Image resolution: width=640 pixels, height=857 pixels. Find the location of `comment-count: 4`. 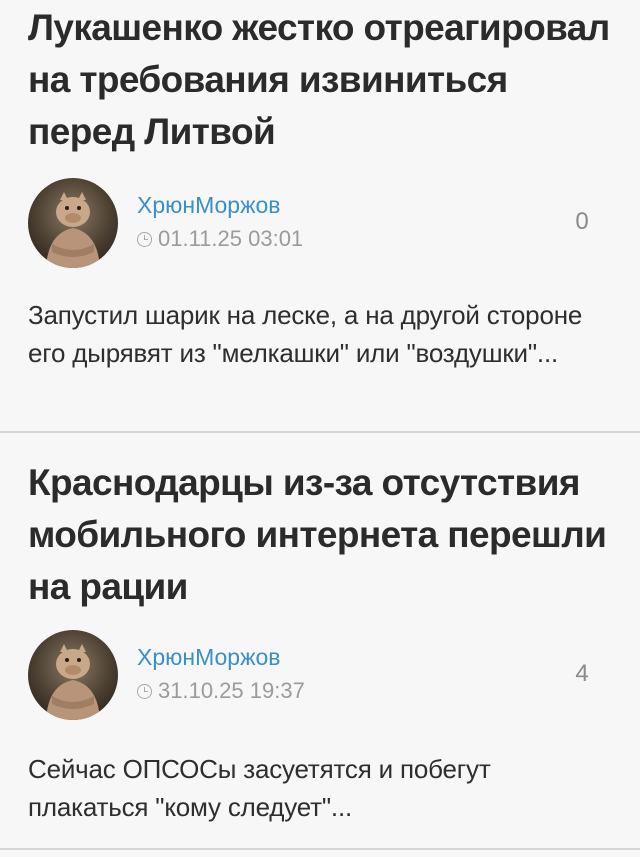

comment-count: 4 is located at coordinates (582, 674).